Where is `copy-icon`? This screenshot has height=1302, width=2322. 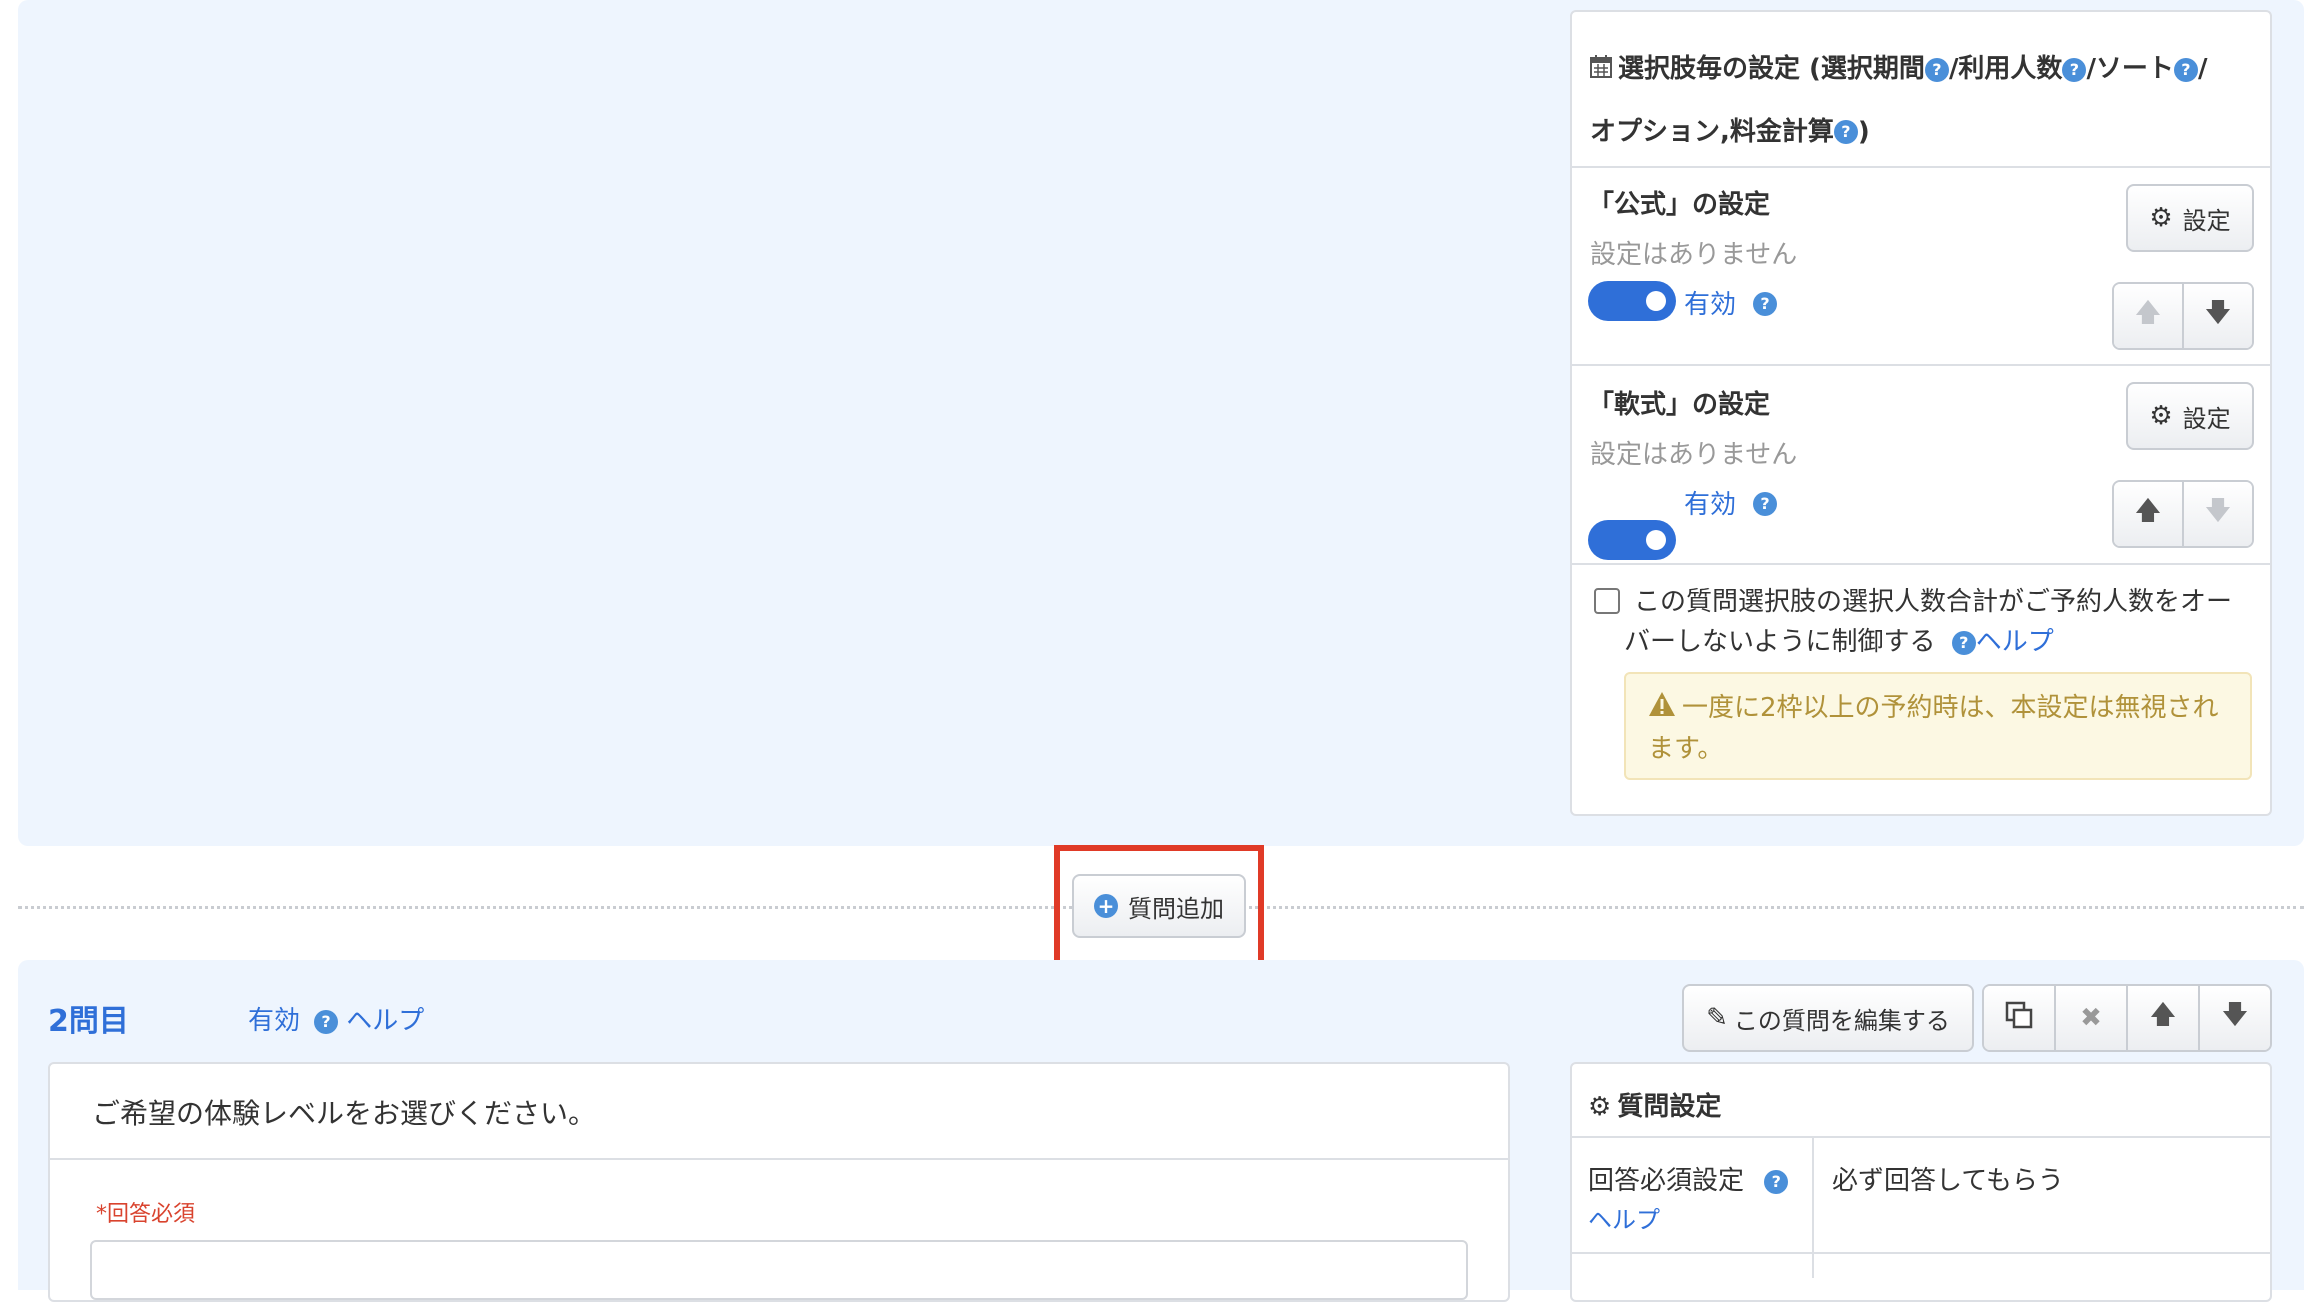
copy-icon is located at coordinates (2019, 1018).